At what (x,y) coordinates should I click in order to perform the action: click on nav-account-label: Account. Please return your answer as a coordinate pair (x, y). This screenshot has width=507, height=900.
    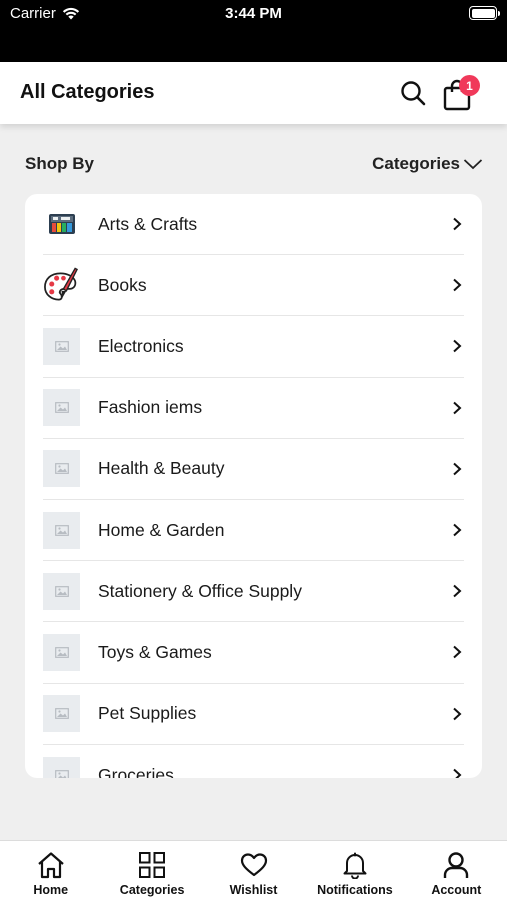
    Looking at the image, I should click on (456, 890).